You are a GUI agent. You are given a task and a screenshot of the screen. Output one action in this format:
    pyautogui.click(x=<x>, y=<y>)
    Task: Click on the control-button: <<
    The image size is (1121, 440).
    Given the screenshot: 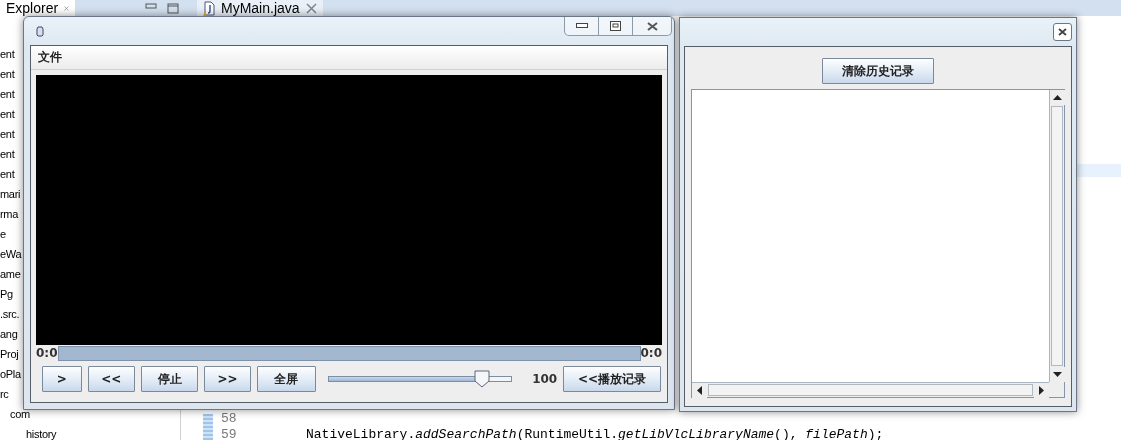 What is the action you would take?
    pyautogui.click(x=111, y=379)
    